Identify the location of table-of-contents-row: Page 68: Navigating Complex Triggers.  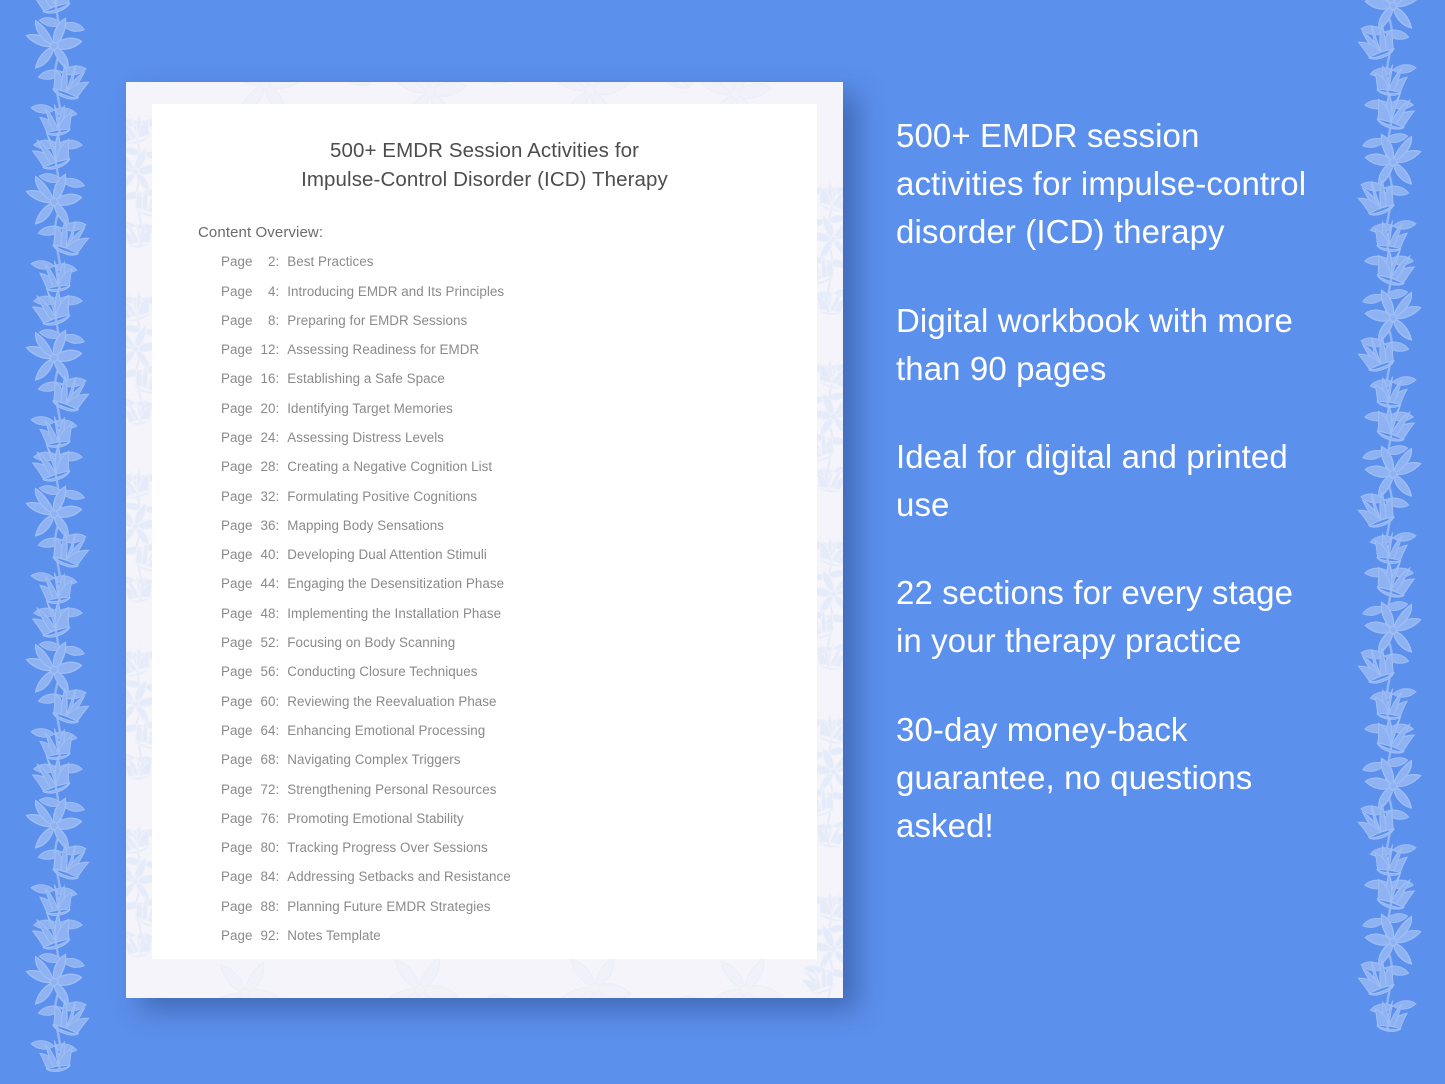
(519, 767).